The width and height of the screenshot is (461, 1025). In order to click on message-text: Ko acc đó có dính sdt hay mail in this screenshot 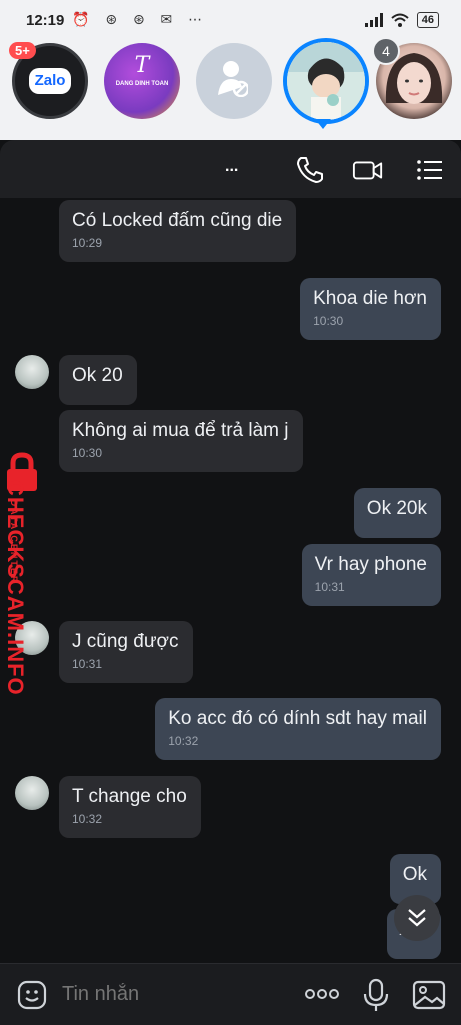, I will do `click(297, 718)`.